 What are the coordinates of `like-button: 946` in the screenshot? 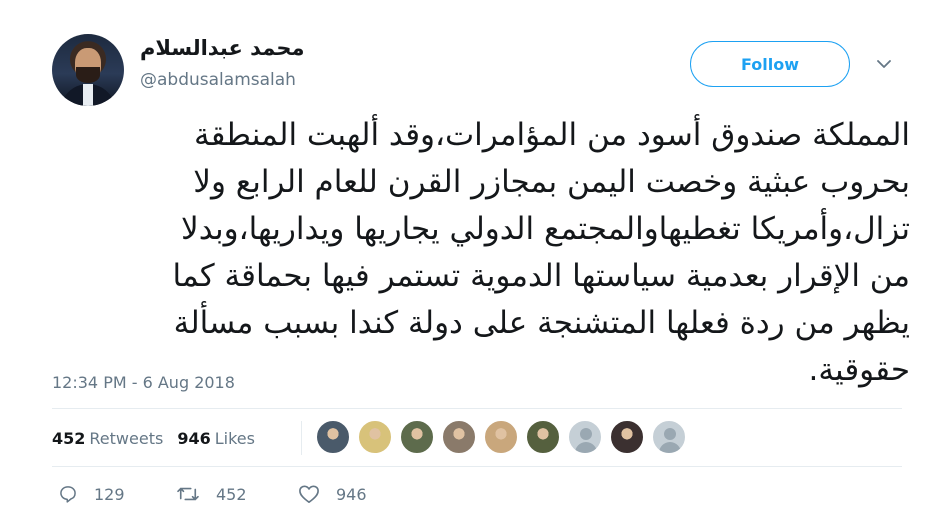 It's located at (332, 494).